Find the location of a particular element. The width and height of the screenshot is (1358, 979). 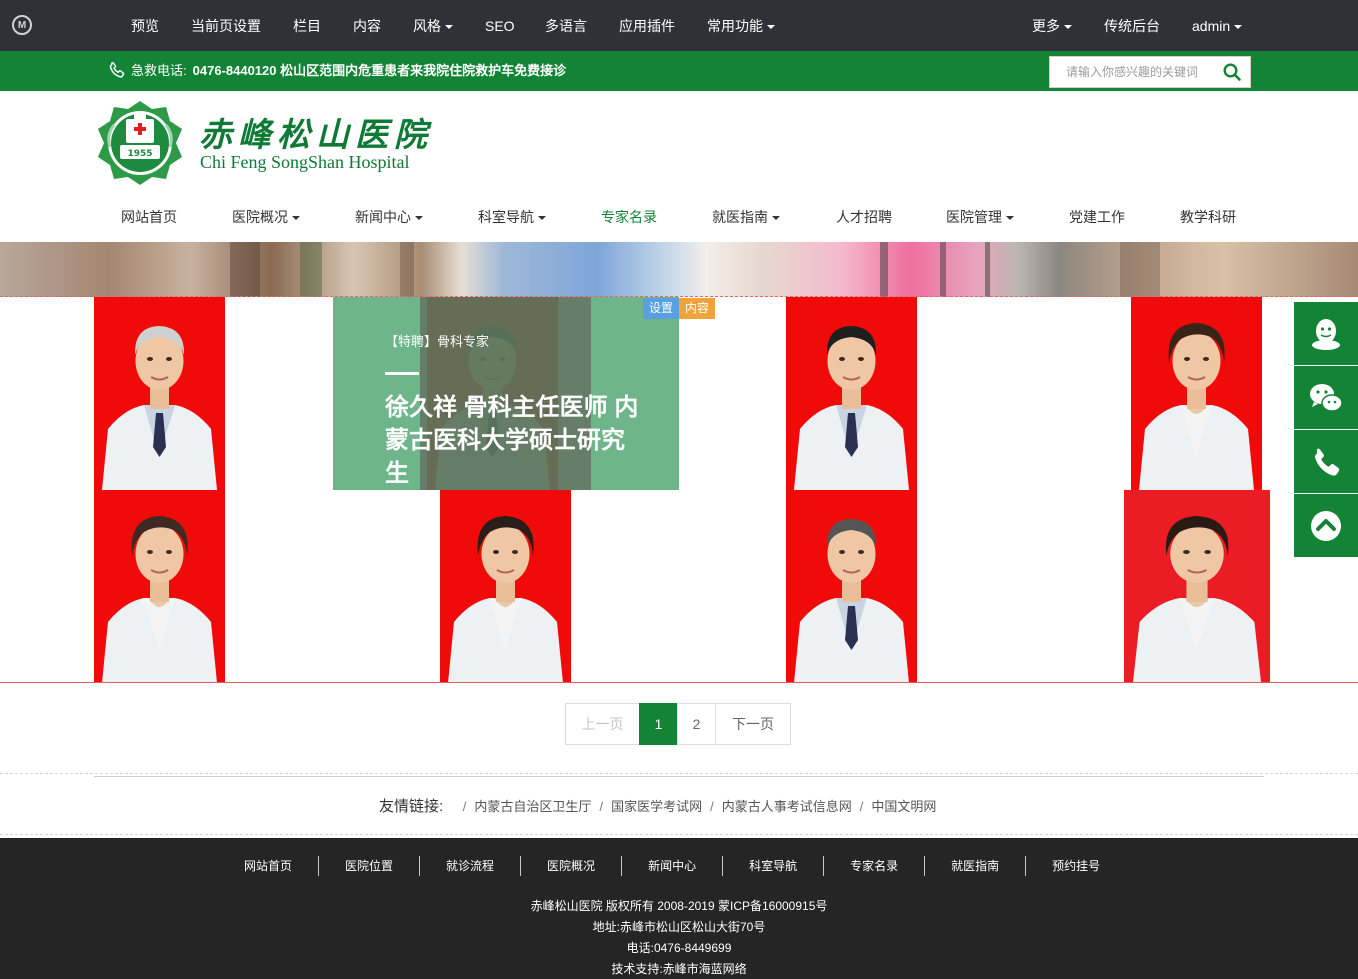

footer-nav-link: 新闻中心 is located at coordinates (673, 866).